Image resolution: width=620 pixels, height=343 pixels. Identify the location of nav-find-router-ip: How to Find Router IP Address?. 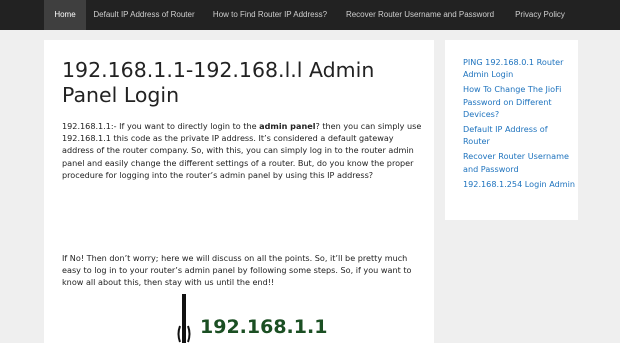
(270, 15).